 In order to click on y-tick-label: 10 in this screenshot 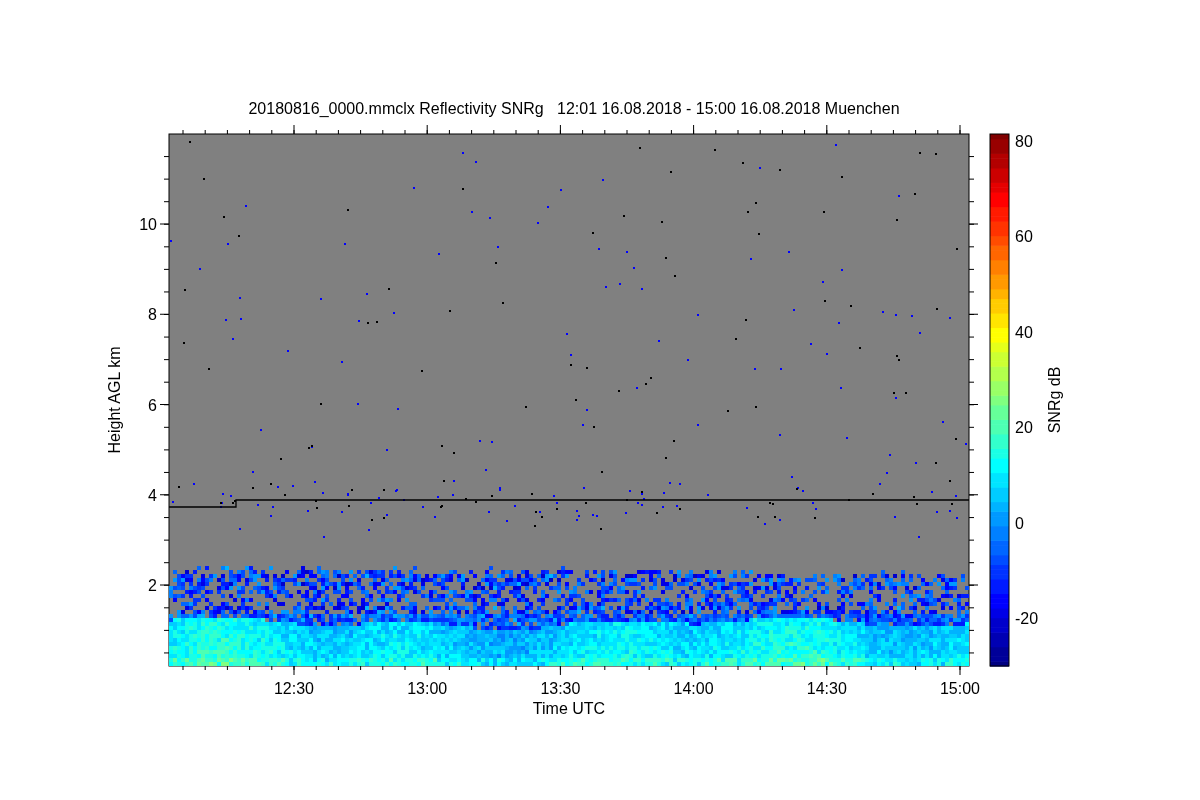, I will do `click(148, 224)`.